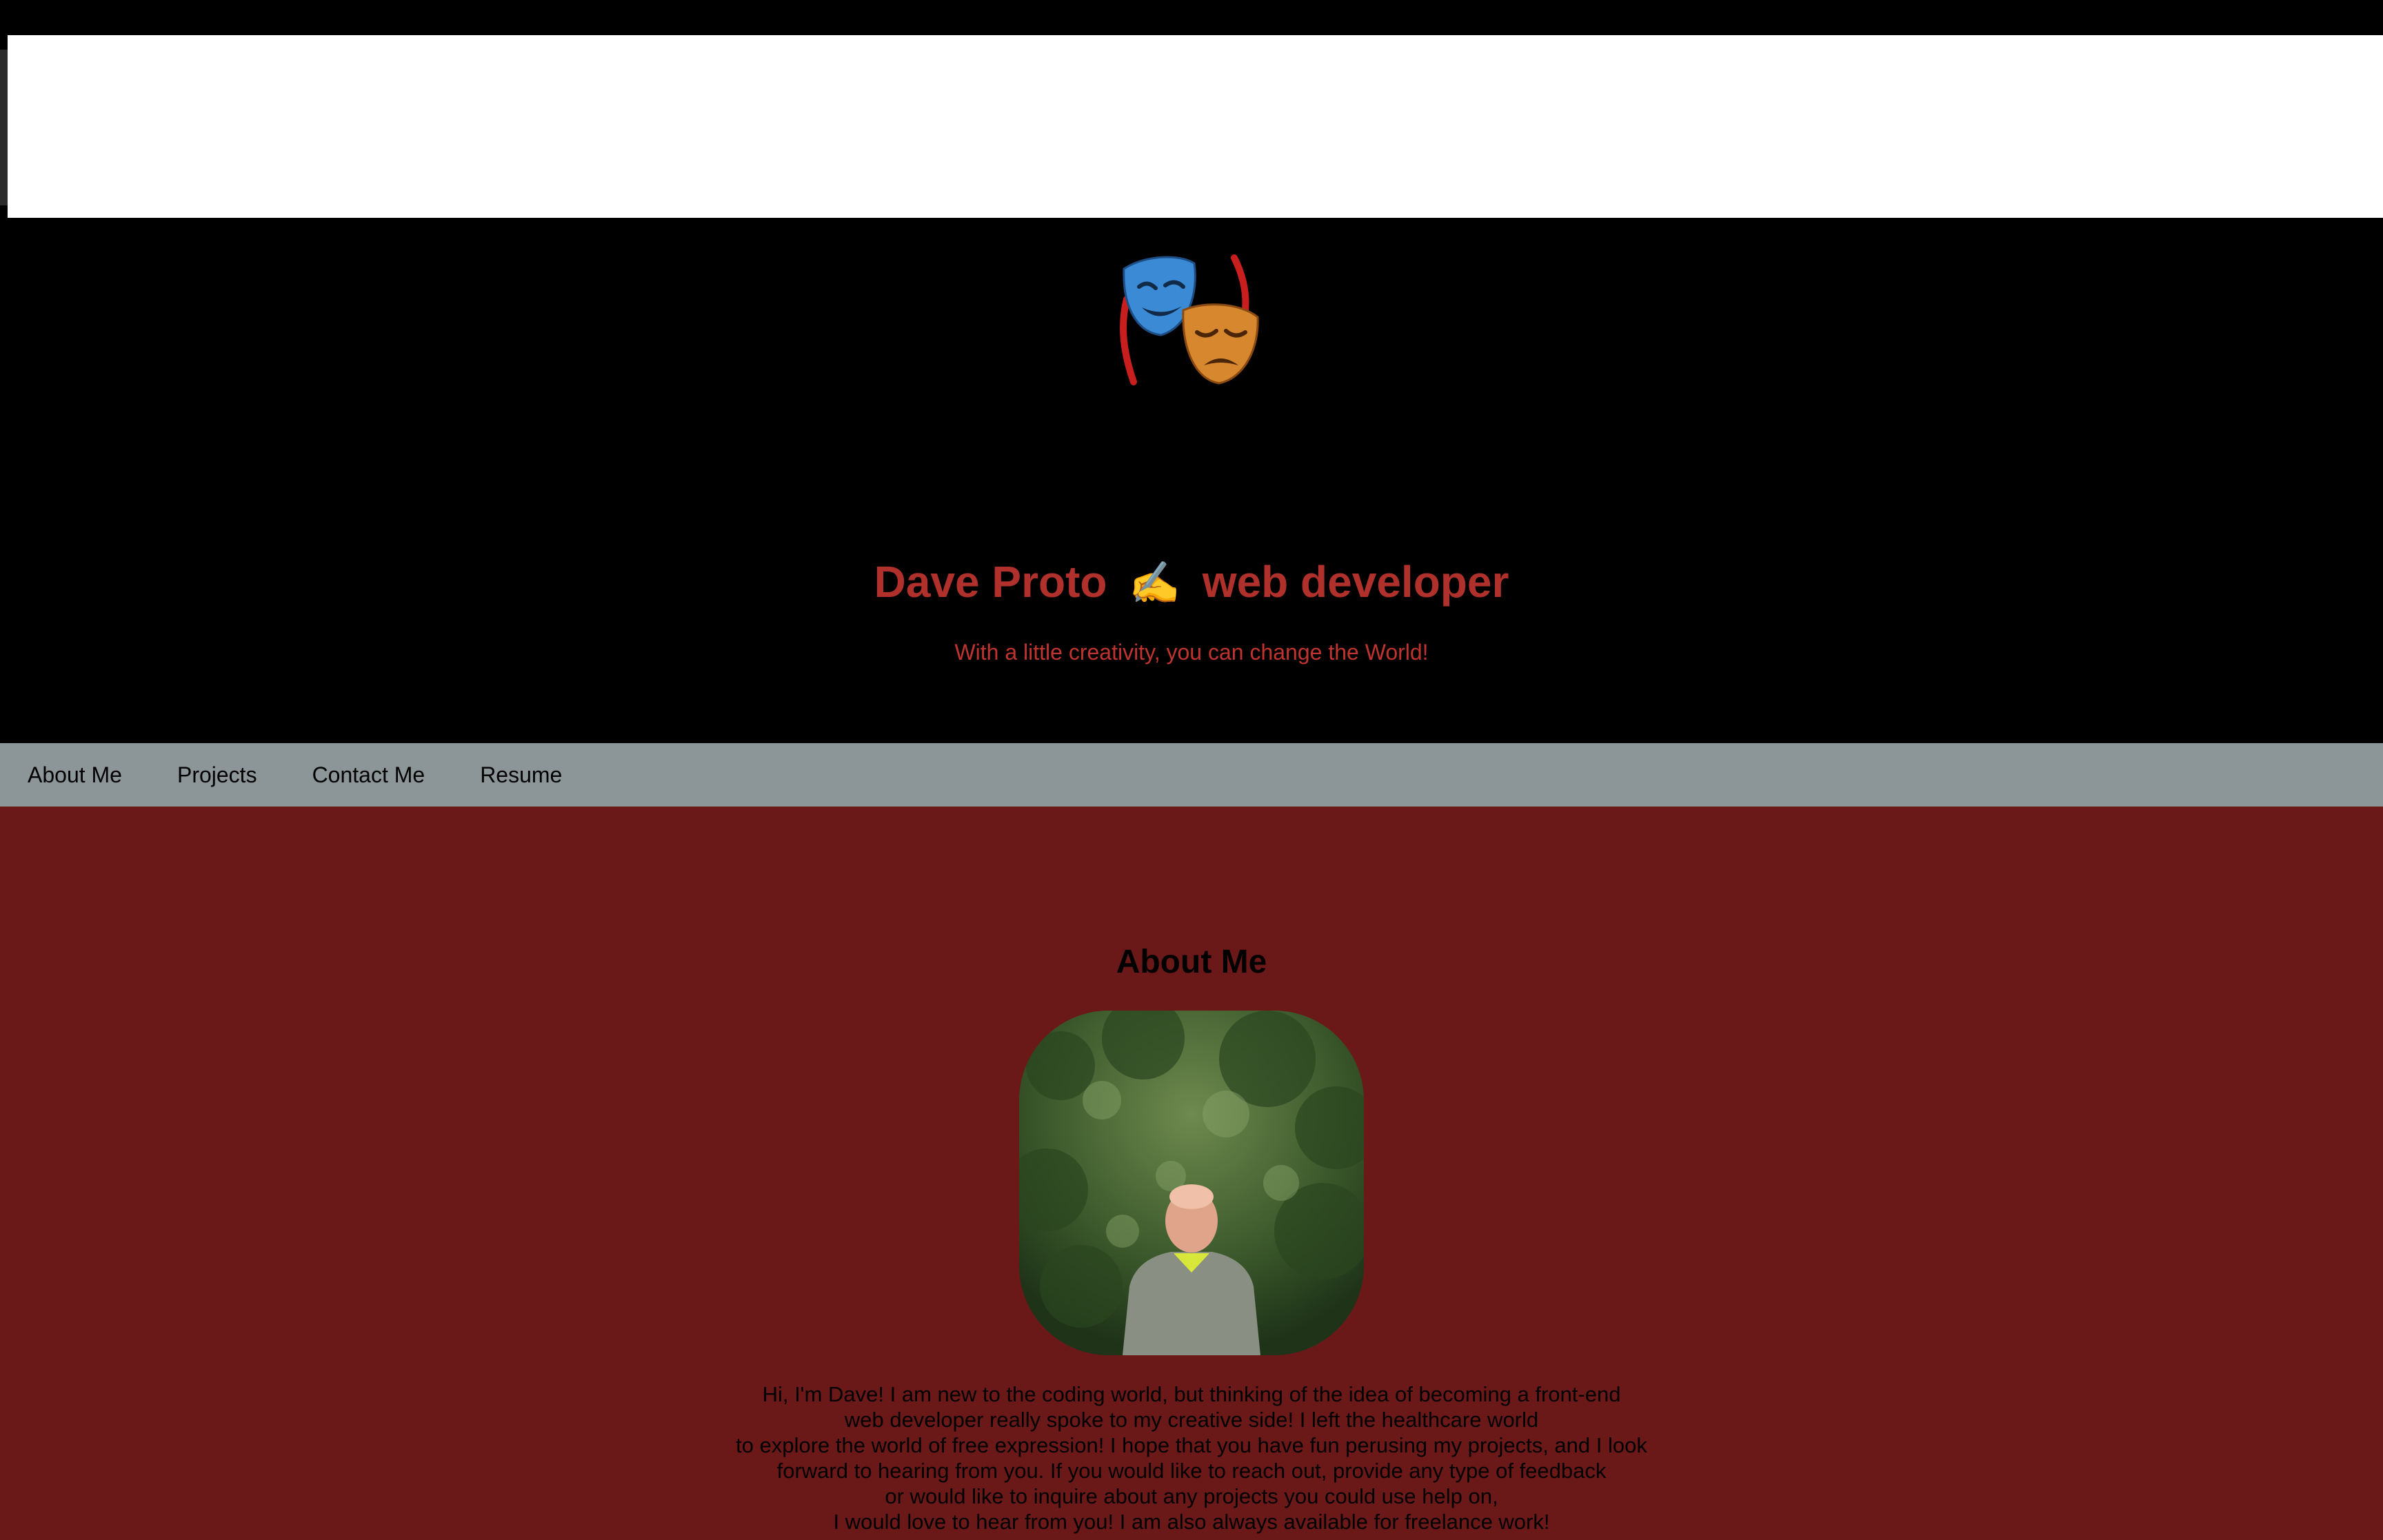 This screenshot has width=2383, height=1540. What do you see at coordinates (4, 128) in the screenshot?
I see `browser-edge` at bounding box center [4, 128].